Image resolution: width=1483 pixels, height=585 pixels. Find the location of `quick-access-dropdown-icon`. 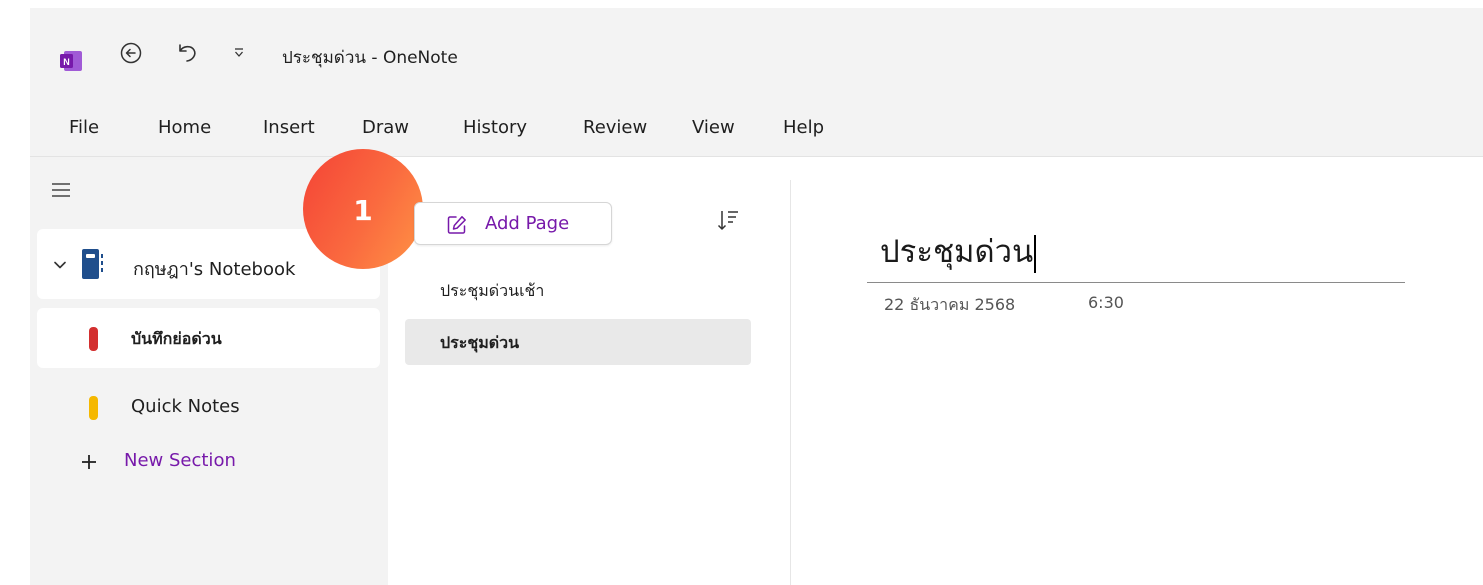

quick-access-dropdown-icon is located at coordinates (239, 53).